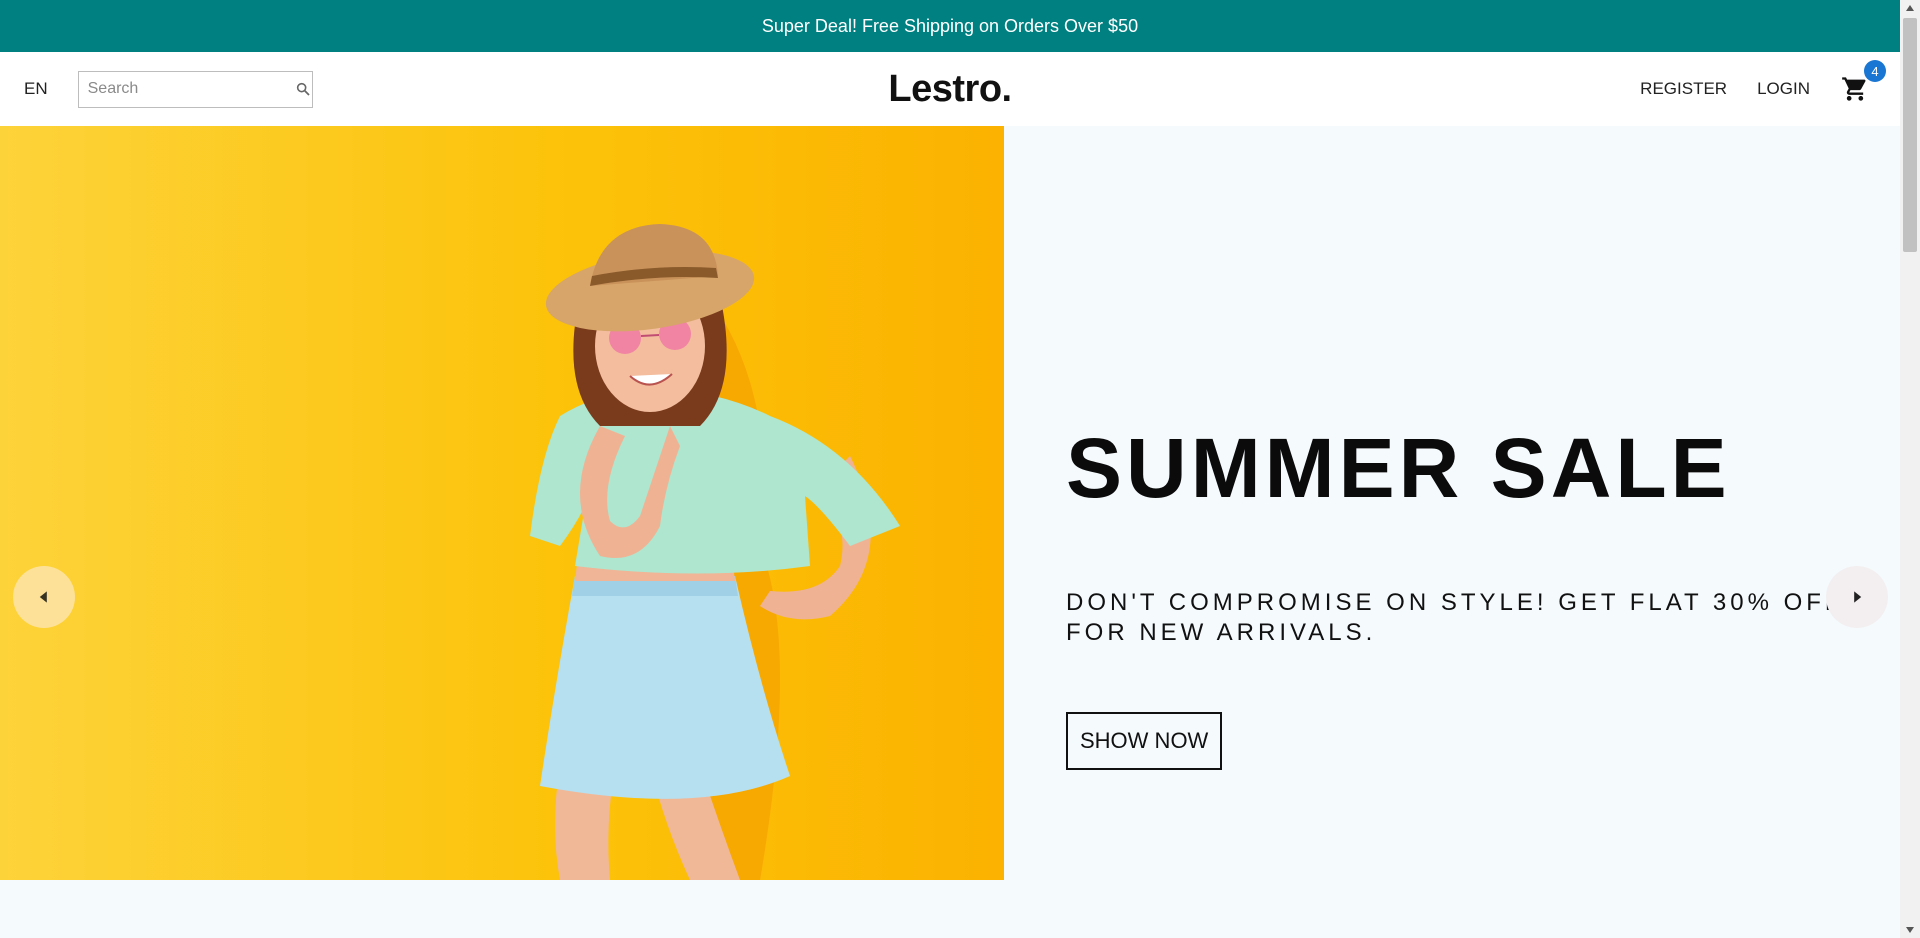  I want to click on search-input, so click(191, 89).